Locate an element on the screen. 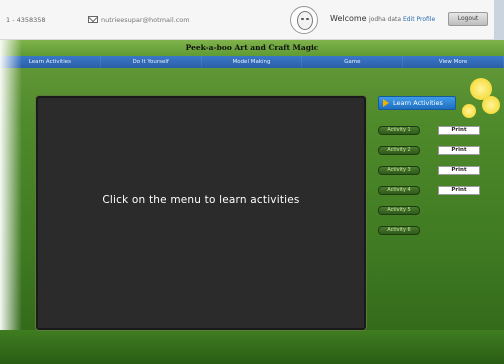 Image resolution: width=504 pixels, height=364 pixels. phone-number: 1 - 4358358 is located at coordinates (26, 20).